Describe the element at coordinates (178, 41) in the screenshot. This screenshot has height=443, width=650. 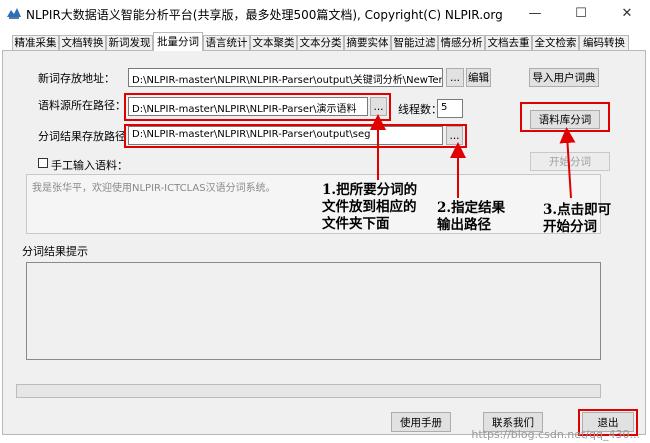
I see `tab-batch-segment: 批量分词` at that location.